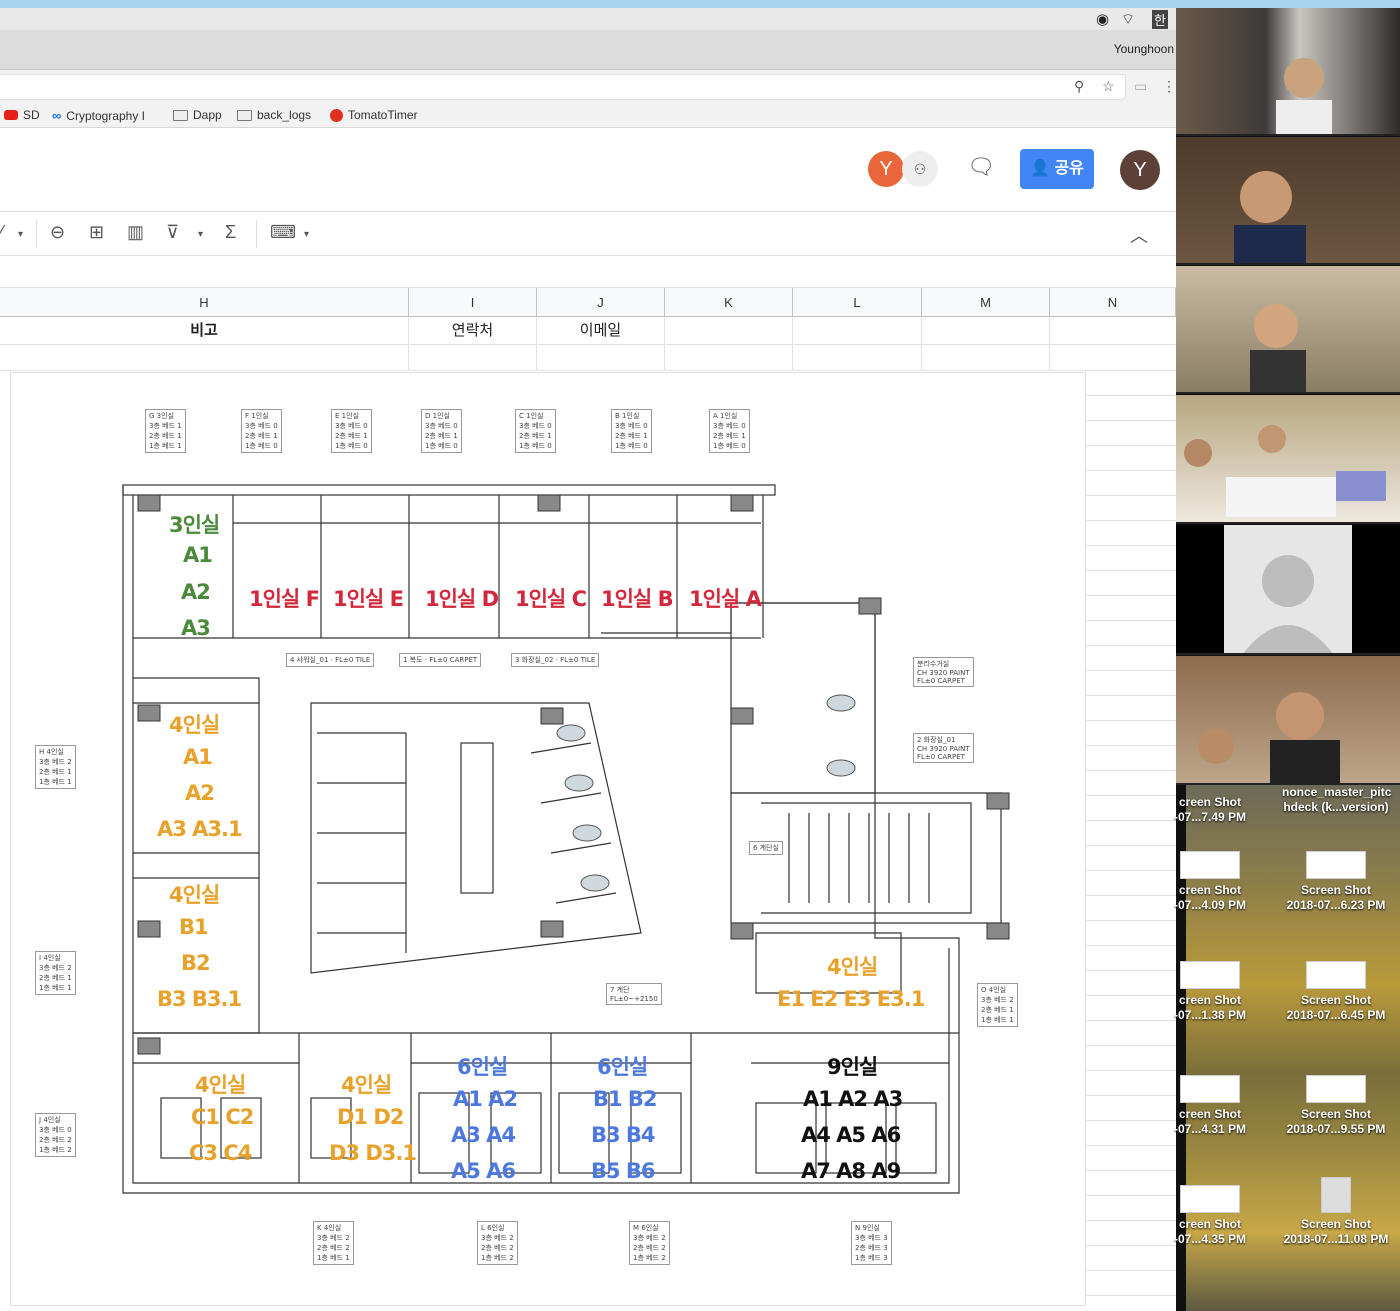  What do you see at coordinates (601, 331) in the screenshot?
I see `cell-email: 이메일` at bounding box center [601, 331].